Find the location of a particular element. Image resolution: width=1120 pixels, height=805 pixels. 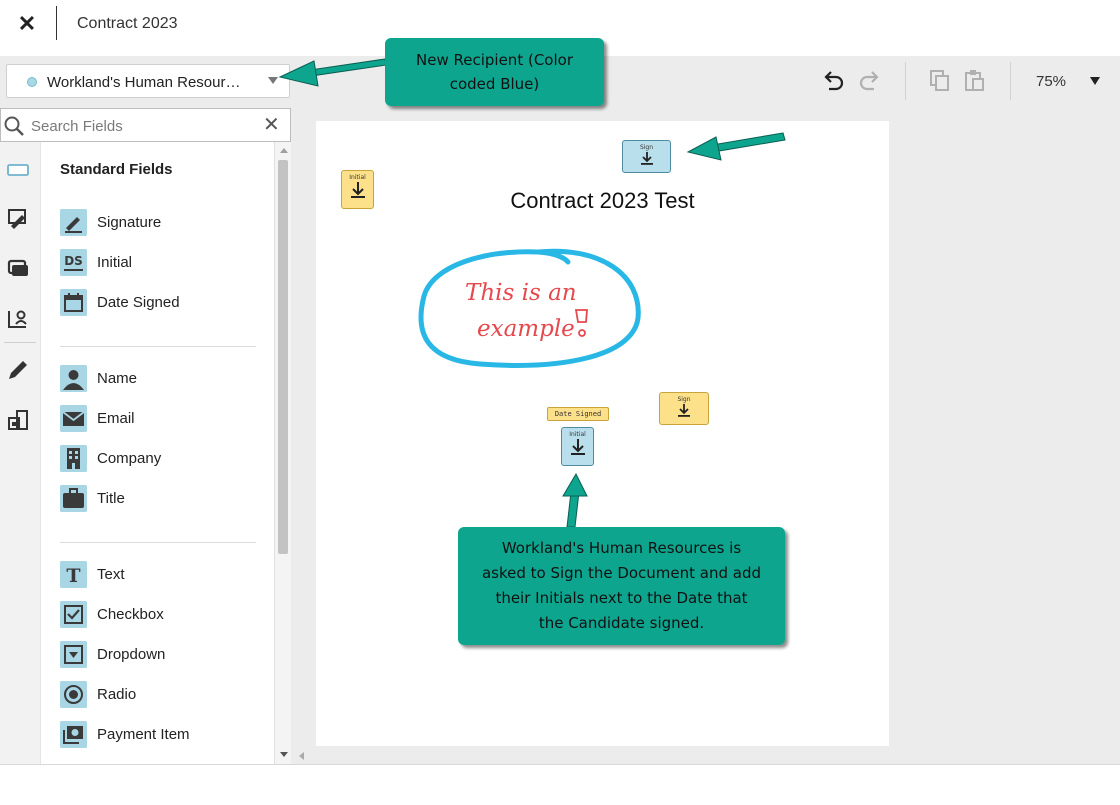

field-date-signed: Date Signed is located at coordinates (160, 303).